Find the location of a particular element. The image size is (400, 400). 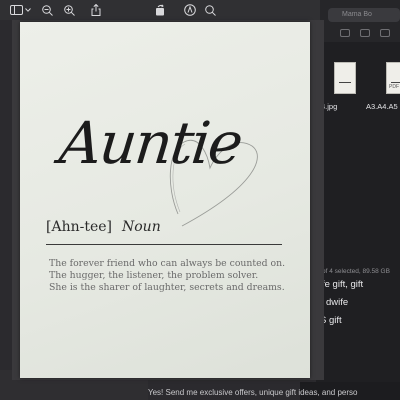

background-text-line: dwife is located at coordinates (337, 302).